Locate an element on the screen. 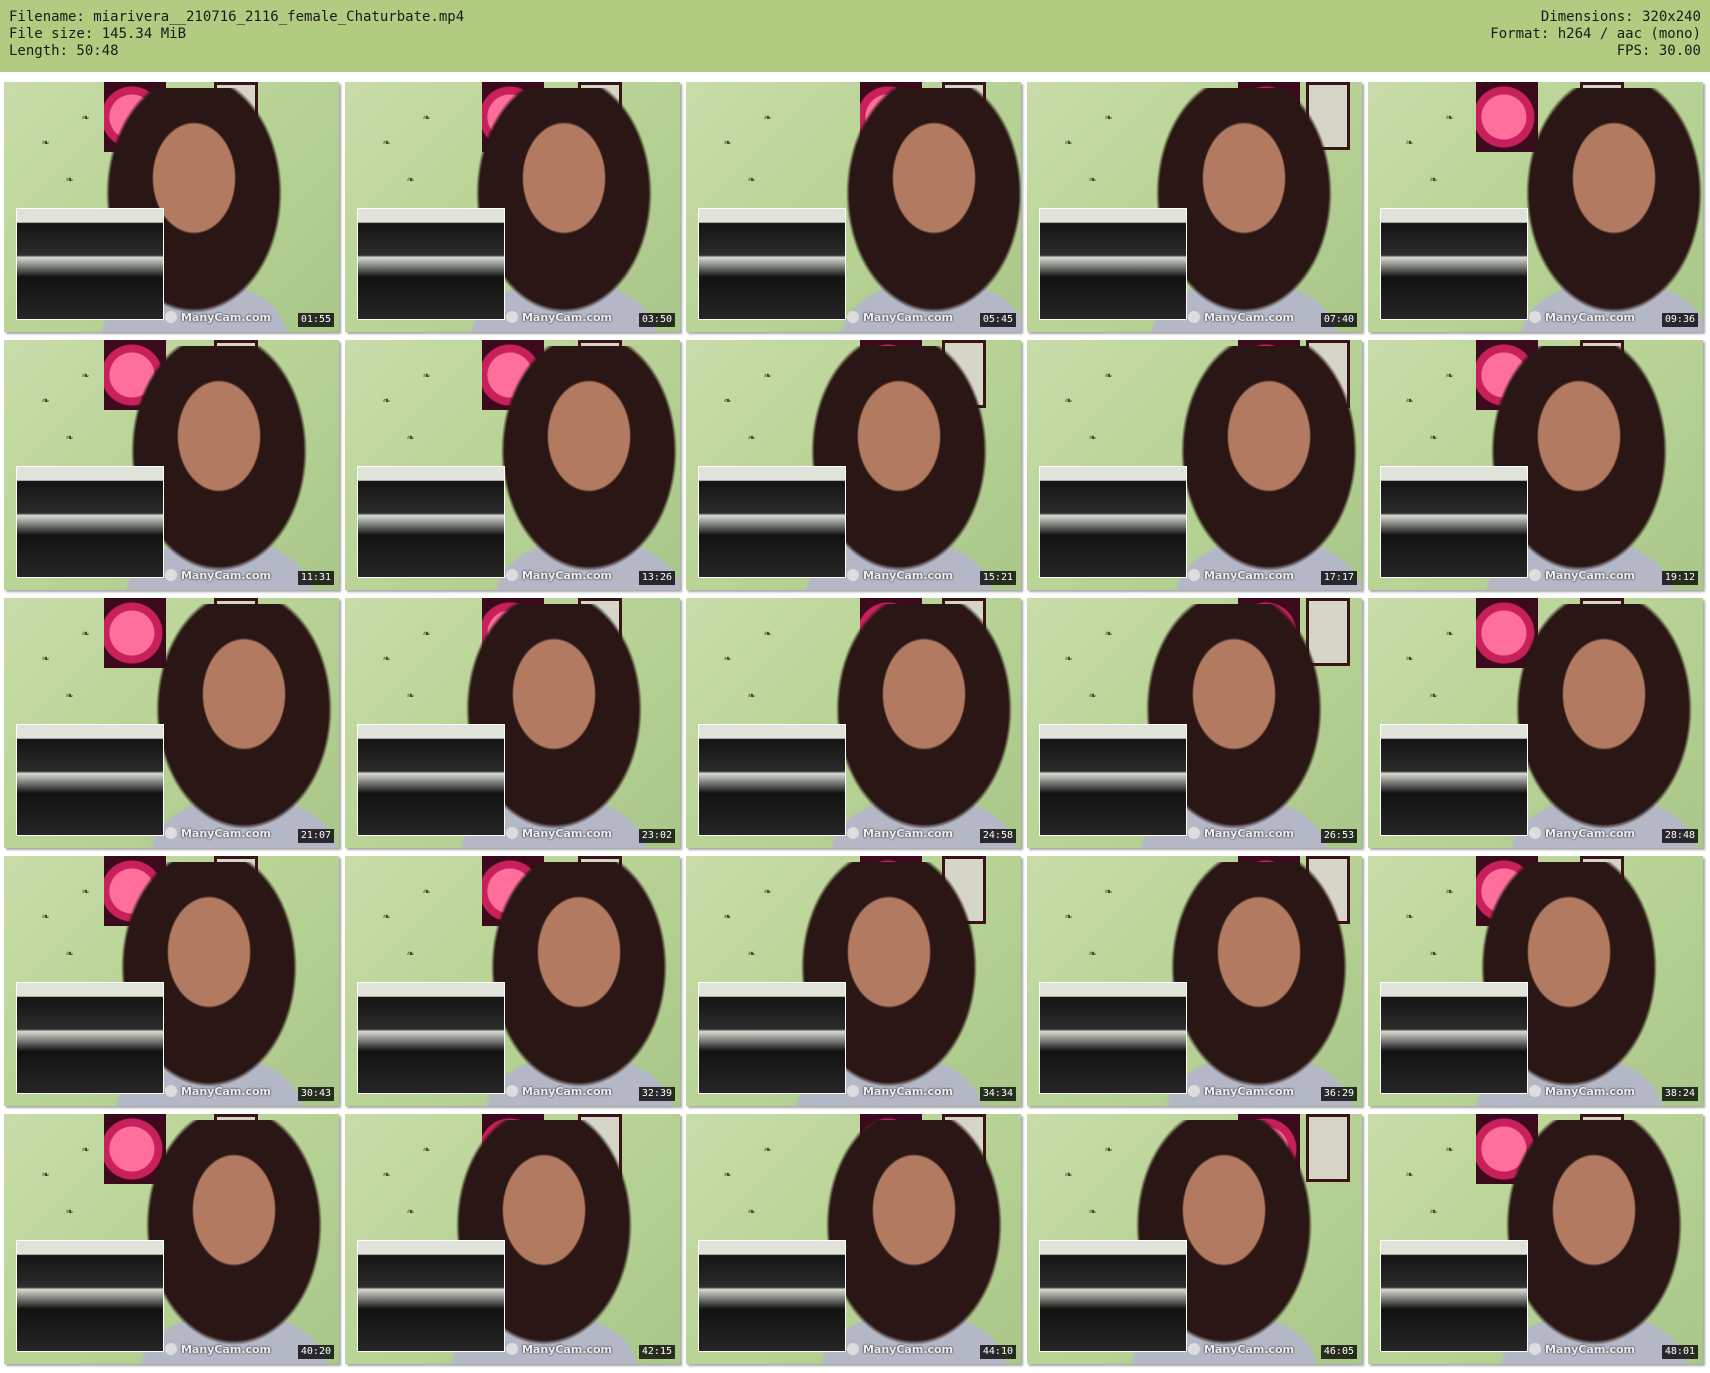  length-label: Length: 50:48 is located at coordinates (64, 51).